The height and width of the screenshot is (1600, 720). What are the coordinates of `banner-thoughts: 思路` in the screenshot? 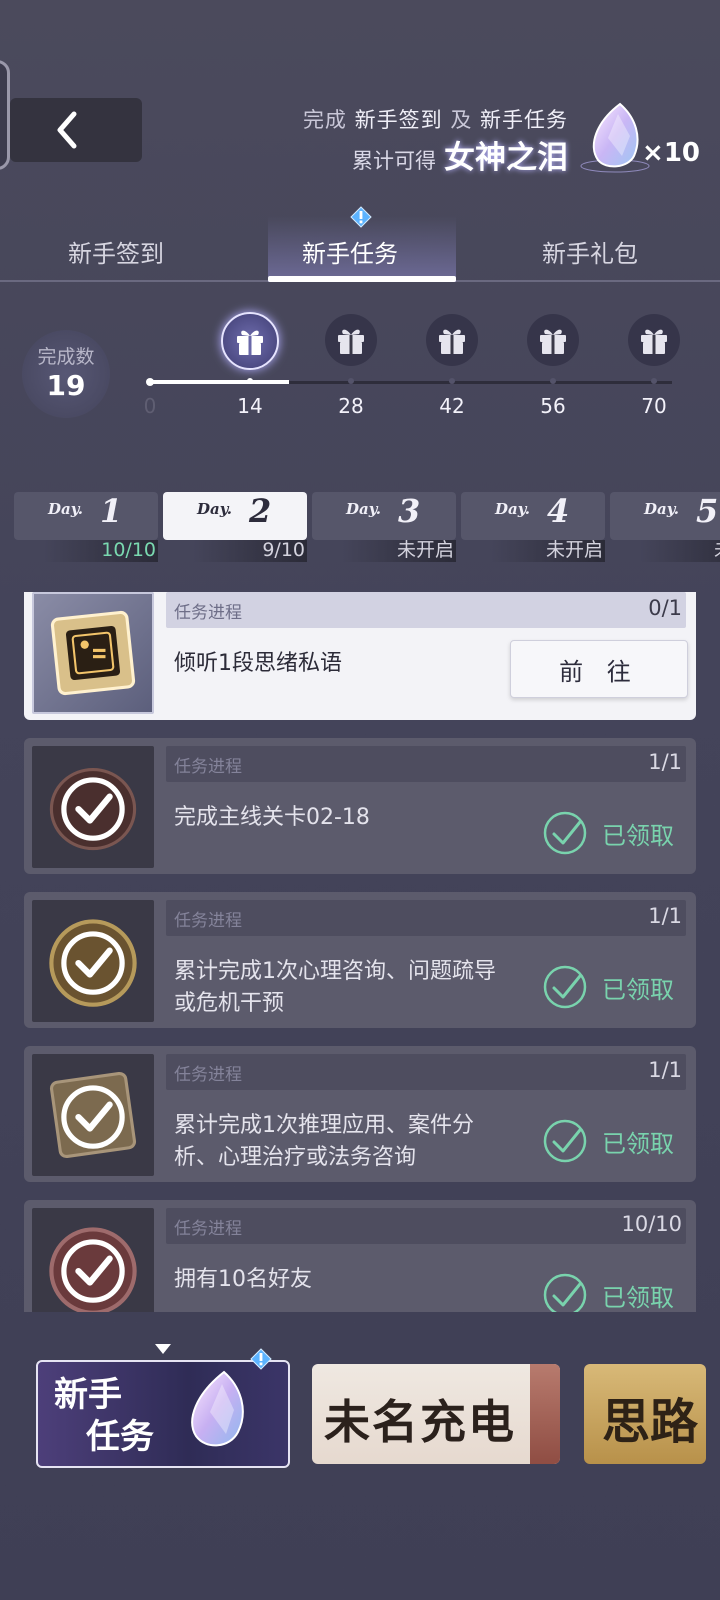 It's located at (645, 1414).